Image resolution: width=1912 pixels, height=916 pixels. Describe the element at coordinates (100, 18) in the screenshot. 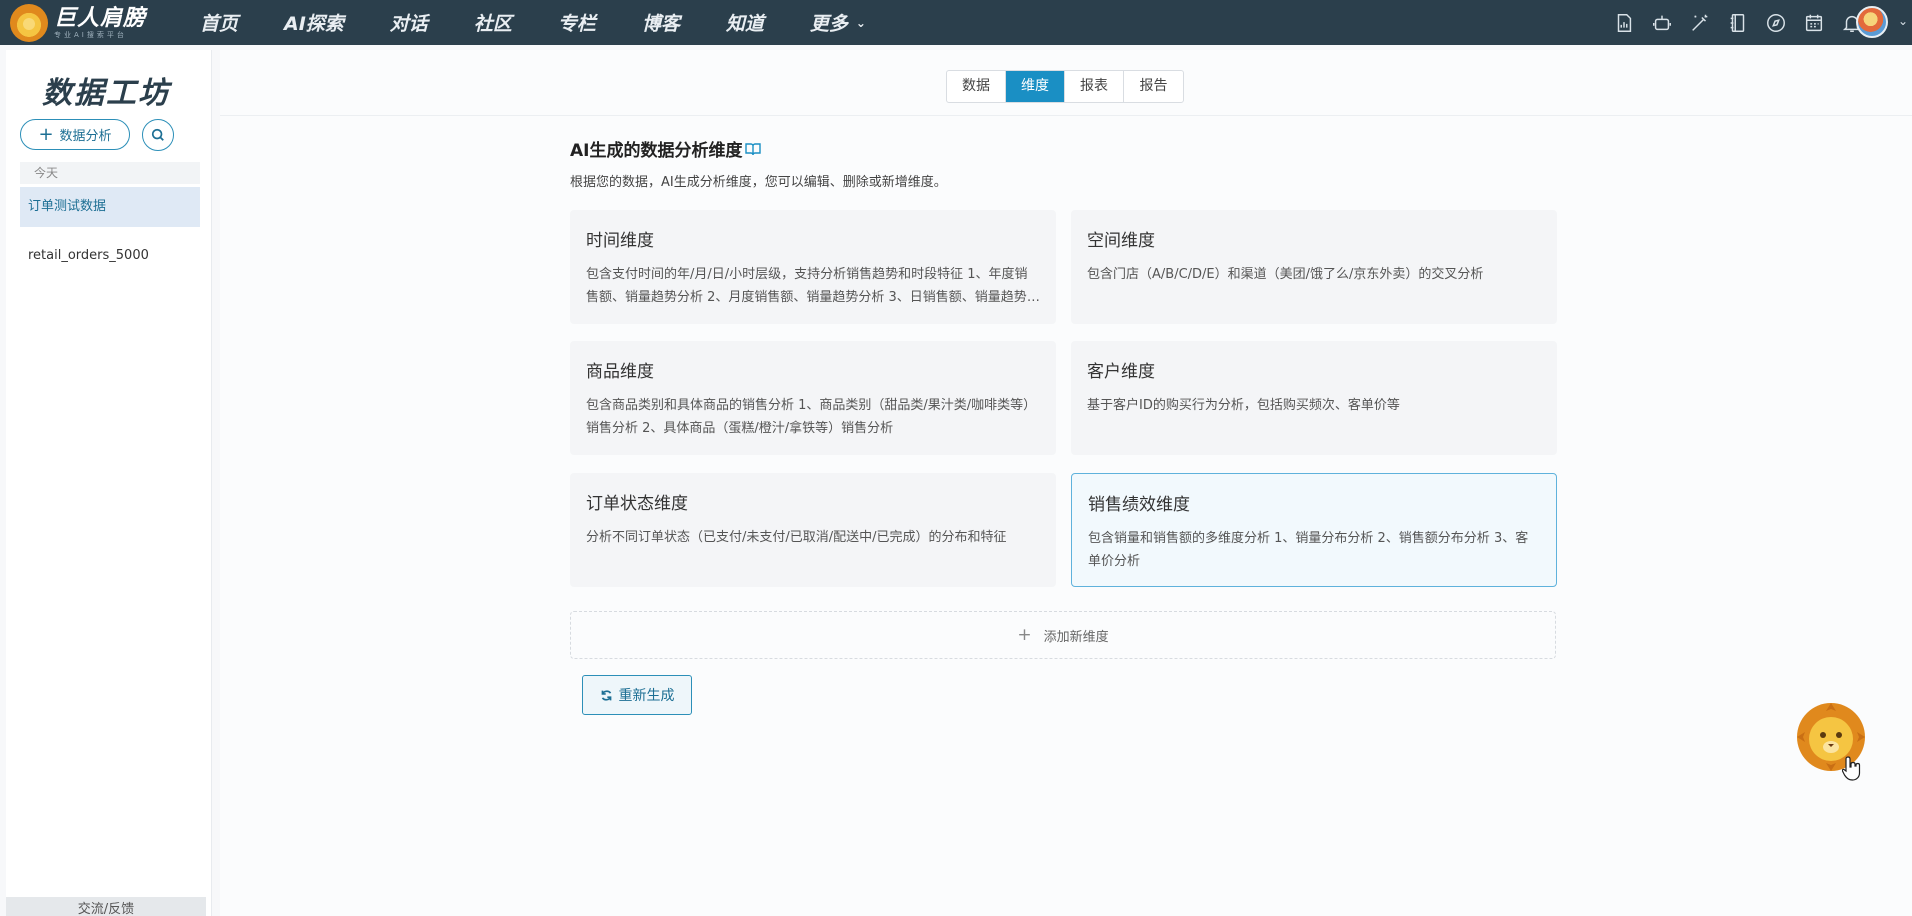

I see `logo-title: 巨人肩膀` at that location.